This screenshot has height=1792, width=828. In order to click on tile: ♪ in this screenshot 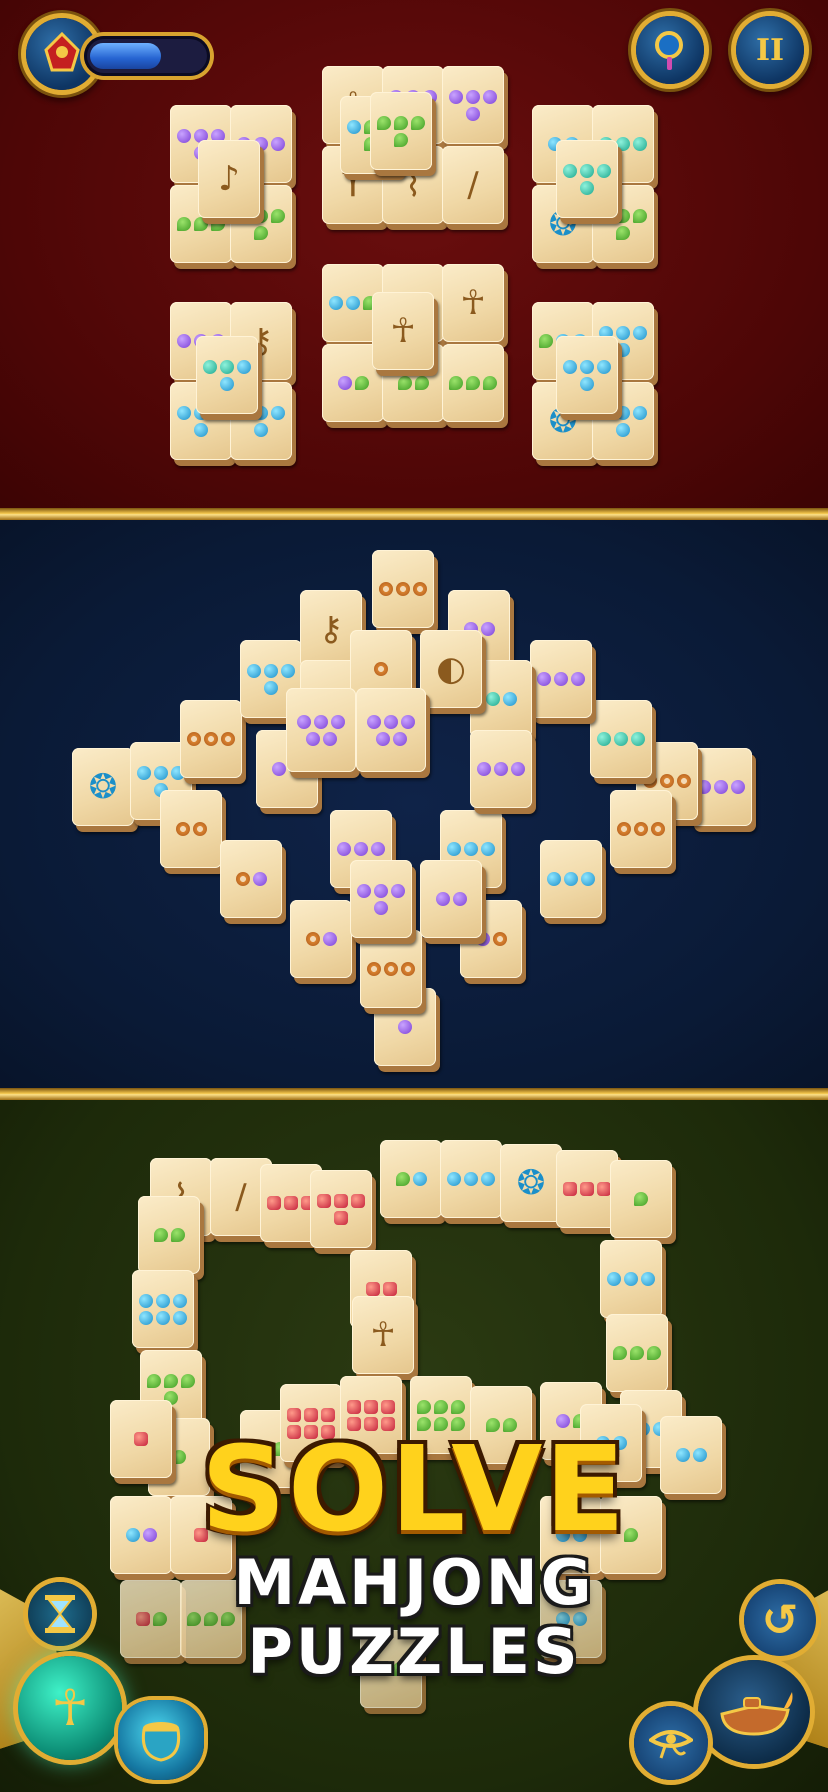, I will do `click(229, 179)`.